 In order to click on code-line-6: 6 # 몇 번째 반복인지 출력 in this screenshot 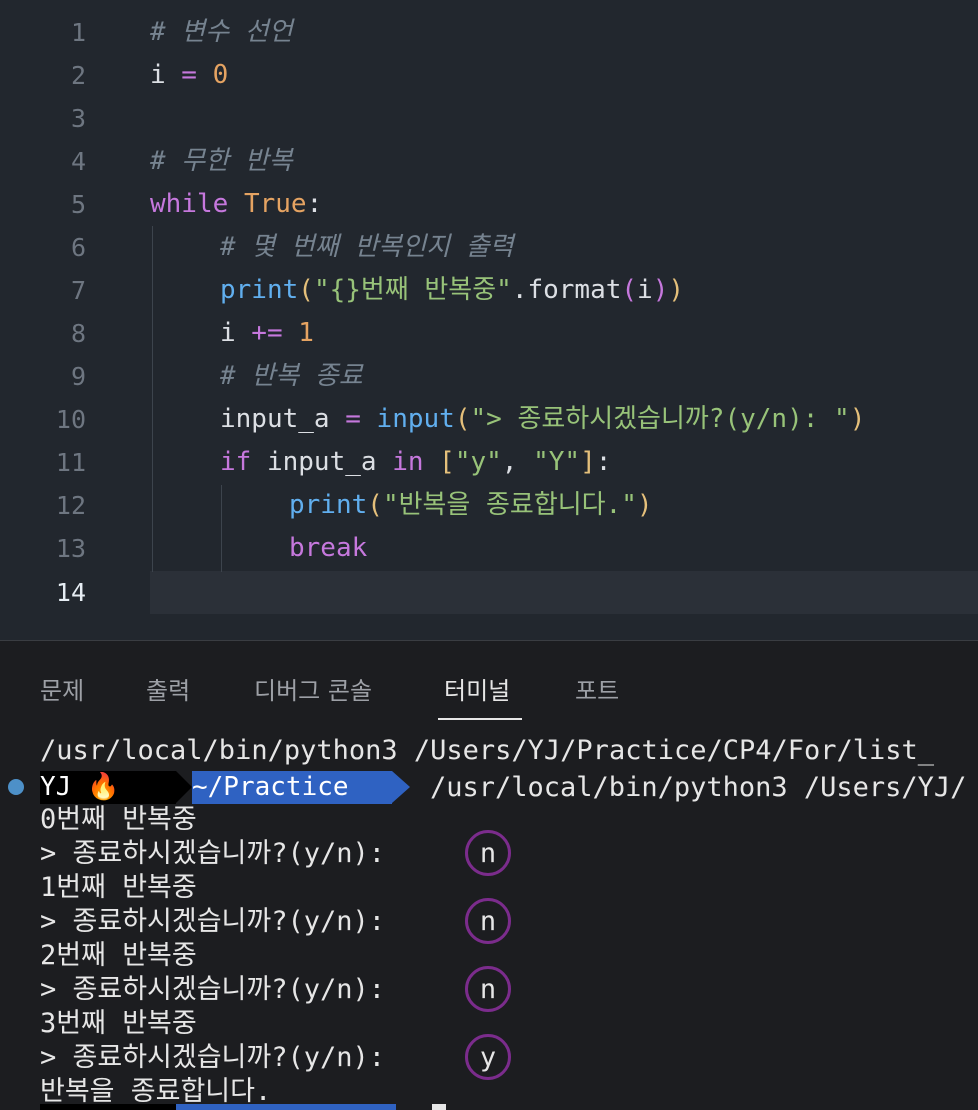, I will do `click(489, 247)`.